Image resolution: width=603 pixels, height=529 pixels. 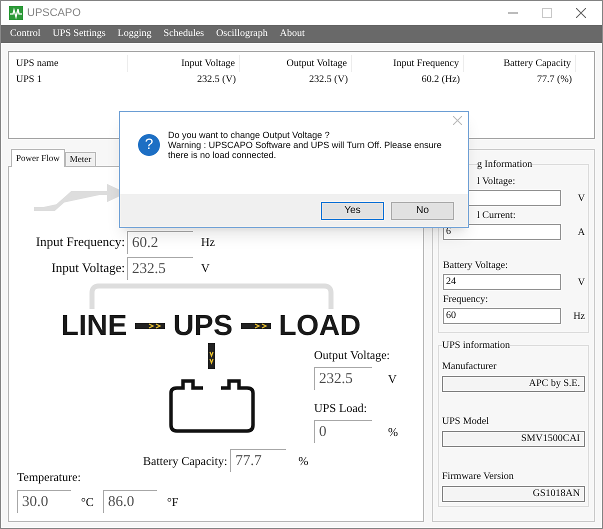 What do you see at coordinates (440, 80) in the screenshot?
I see `table-cell-text: 60.2 (Hz)` at bounding box center [440, 80].